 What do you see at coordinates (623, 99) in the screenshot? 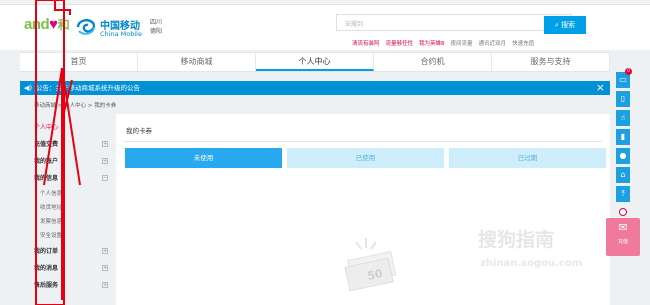
I see `phone-icon: ▯` at bounding box center [623, 99].